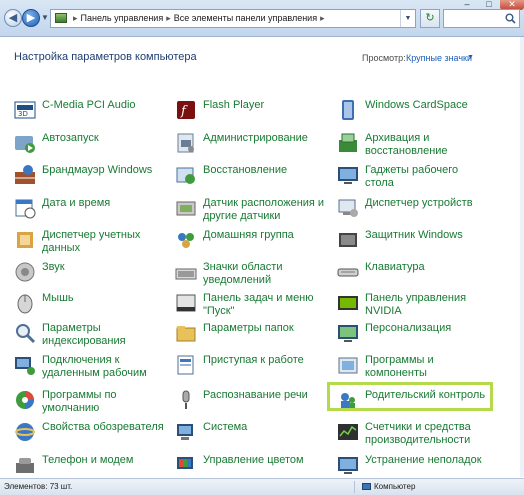  I want to click on search-icon, so click(510, 18).